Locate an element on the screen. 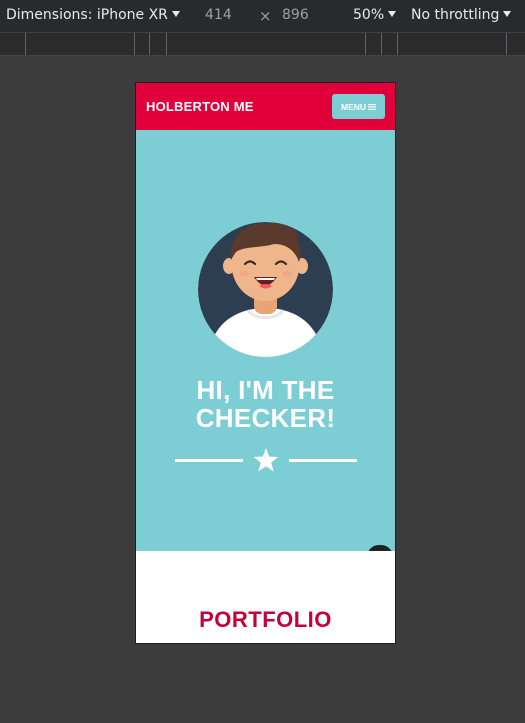 This screenshot has width=525, height=723. portfolio-heading: PORTFOLIO is located at coordinates (265, 619).